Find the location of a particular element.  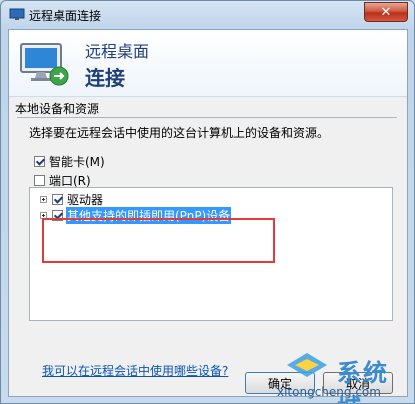

tree-item-drives: 驱动器 is located at coordinates (72, 199).